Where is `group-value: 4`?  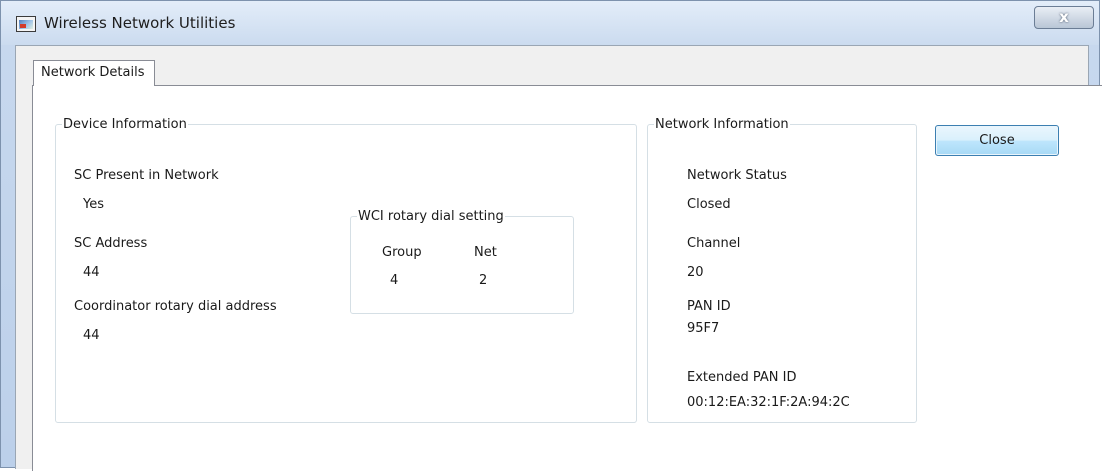 group-value: 4 is located at coordinates (394, 280).